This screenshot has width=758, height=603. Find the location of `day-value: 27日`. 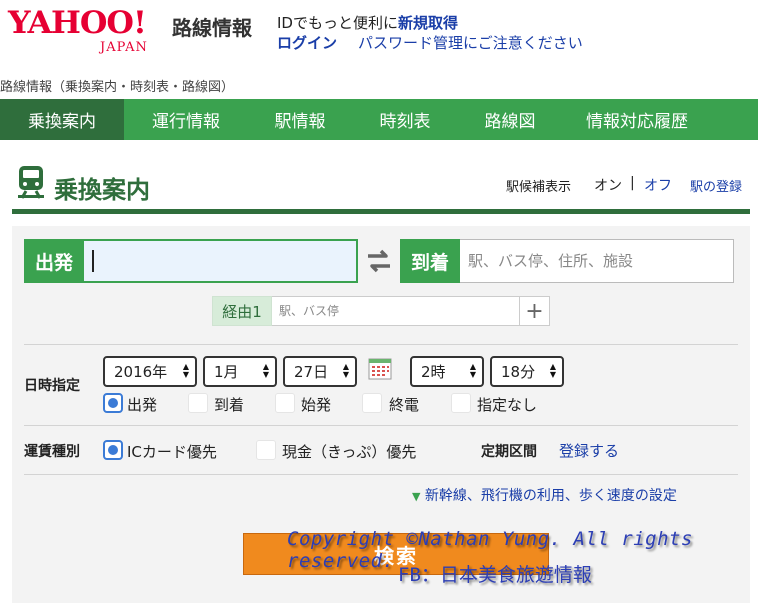

day-value: 27日 is located at coordinates (311, 372).